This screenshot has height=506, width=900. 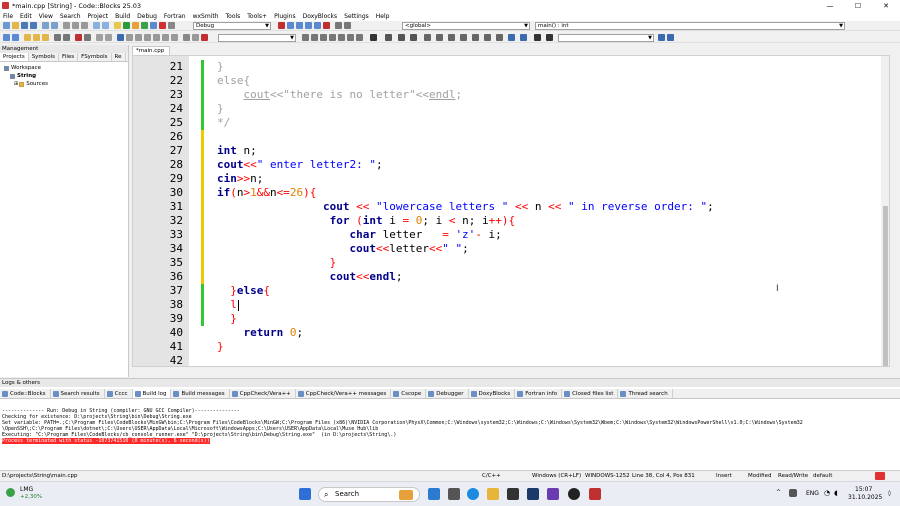 What do you see at coordinates (147, 16) in the screenshot?
I see `menu-debug: Debug` at bounding box center [147, 16].